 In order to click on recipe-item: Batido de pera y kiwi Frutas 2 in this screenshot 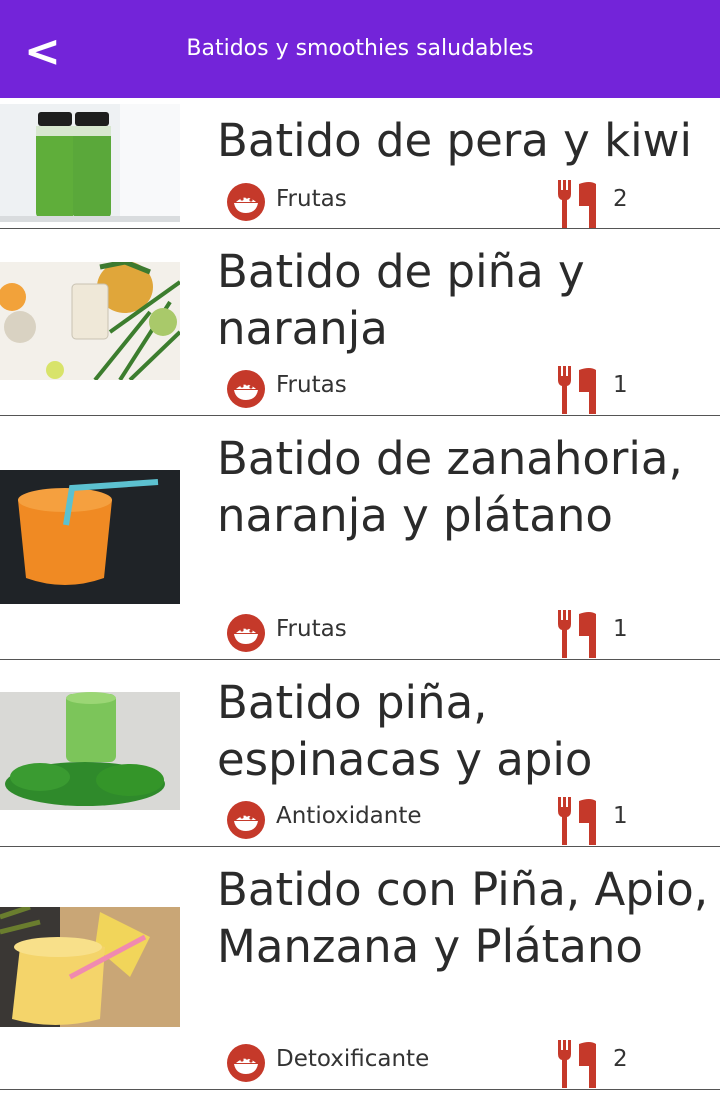, I will do `click(360, 163)`.